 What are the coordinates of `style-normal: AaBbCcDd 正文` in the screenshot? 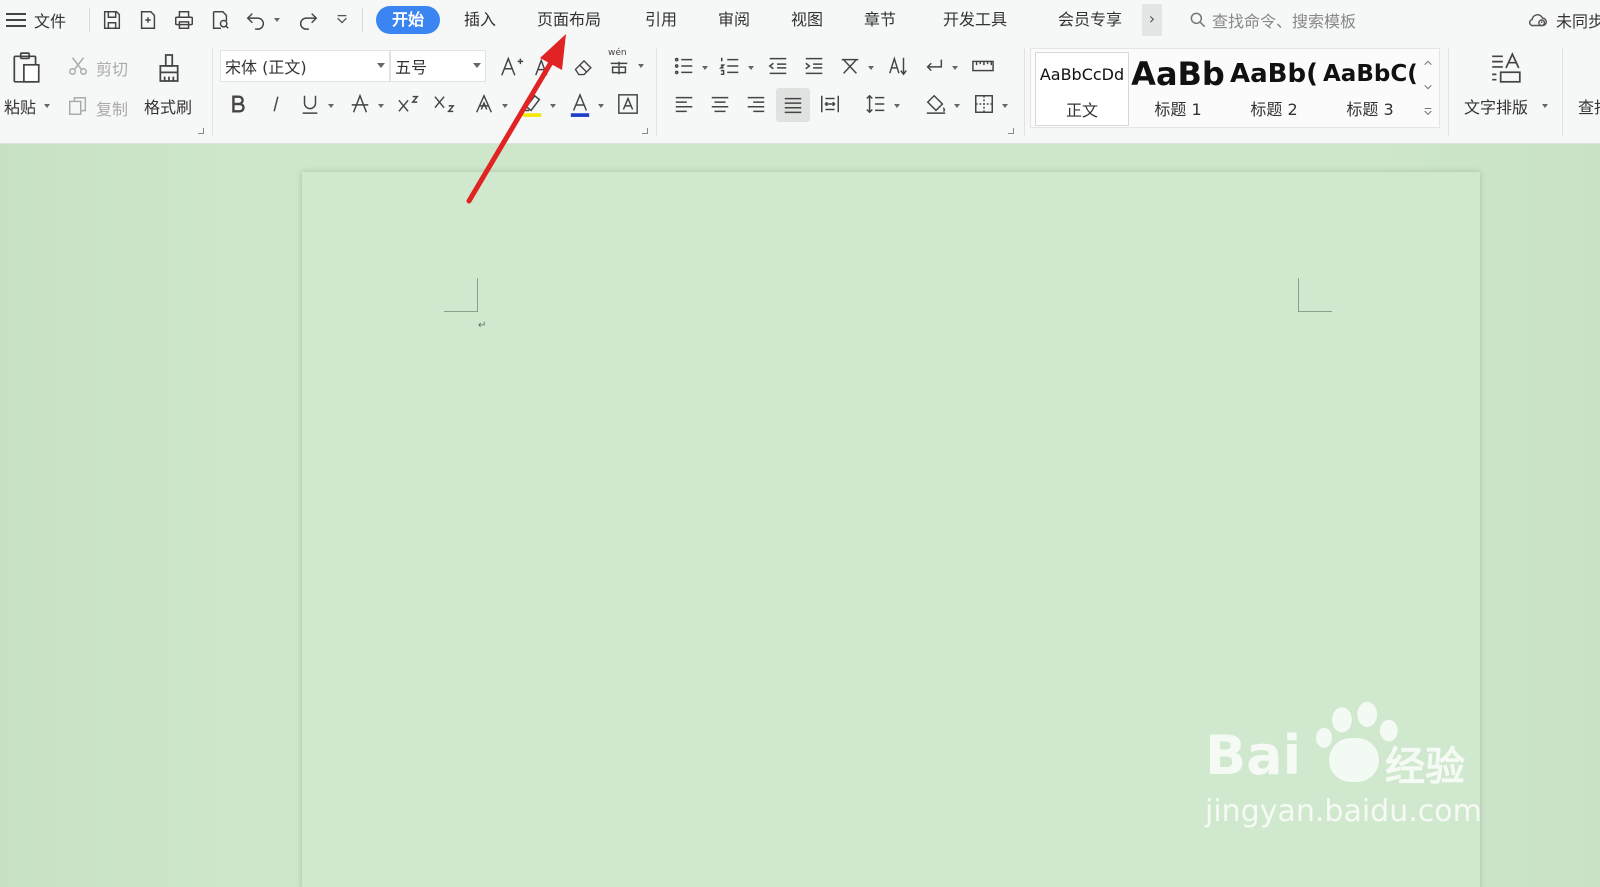 It's located at (1082, 89).